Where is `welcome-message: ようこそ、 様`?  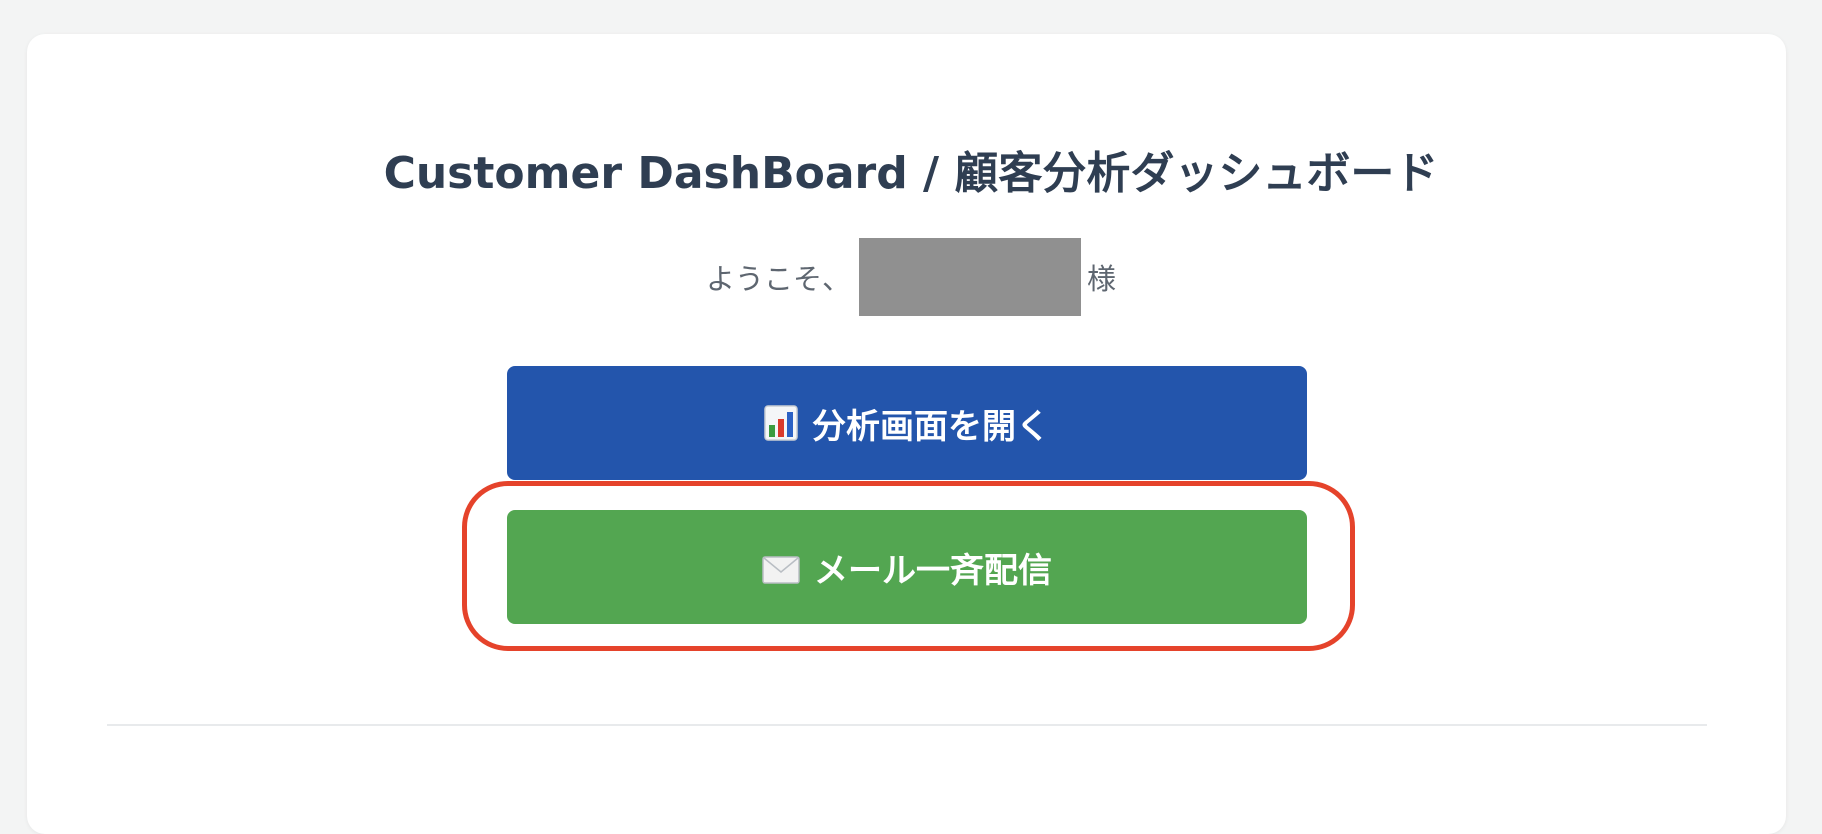
welcome-message: ようこそ、 様 is located at coordinates (911, 277).